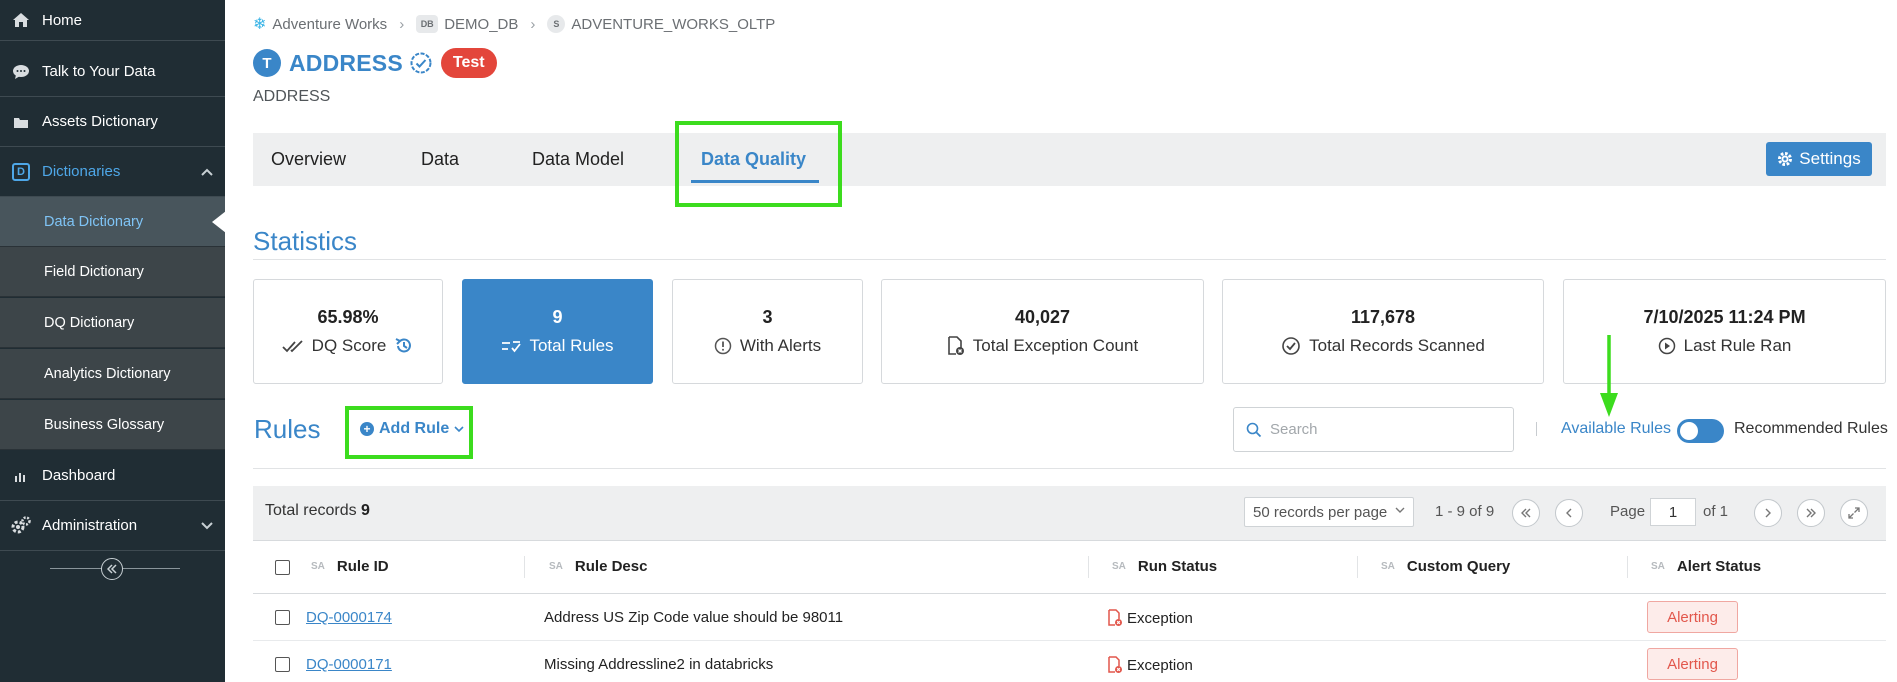 The height and width of the screenshot is (682, 1897). I want to click on stat-card-total-exception-count: 40,027 Total Exception Count, so click(1042, 331).